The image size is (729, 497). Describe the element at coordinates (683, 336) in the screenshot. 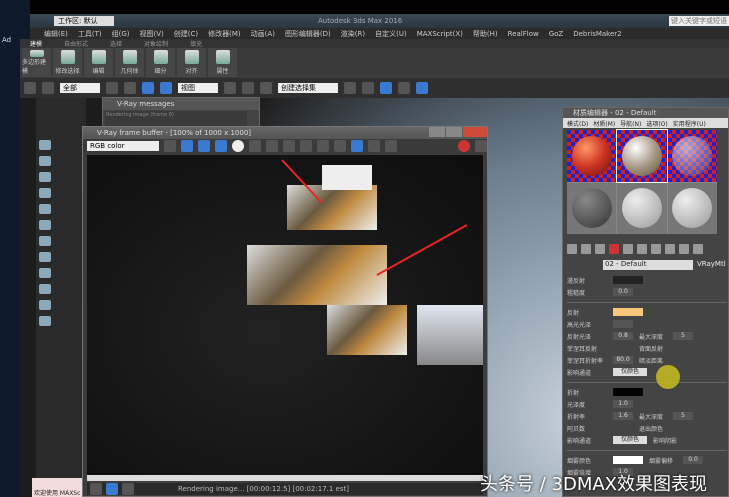

I see `max-depth-spinner: 5` at that location.